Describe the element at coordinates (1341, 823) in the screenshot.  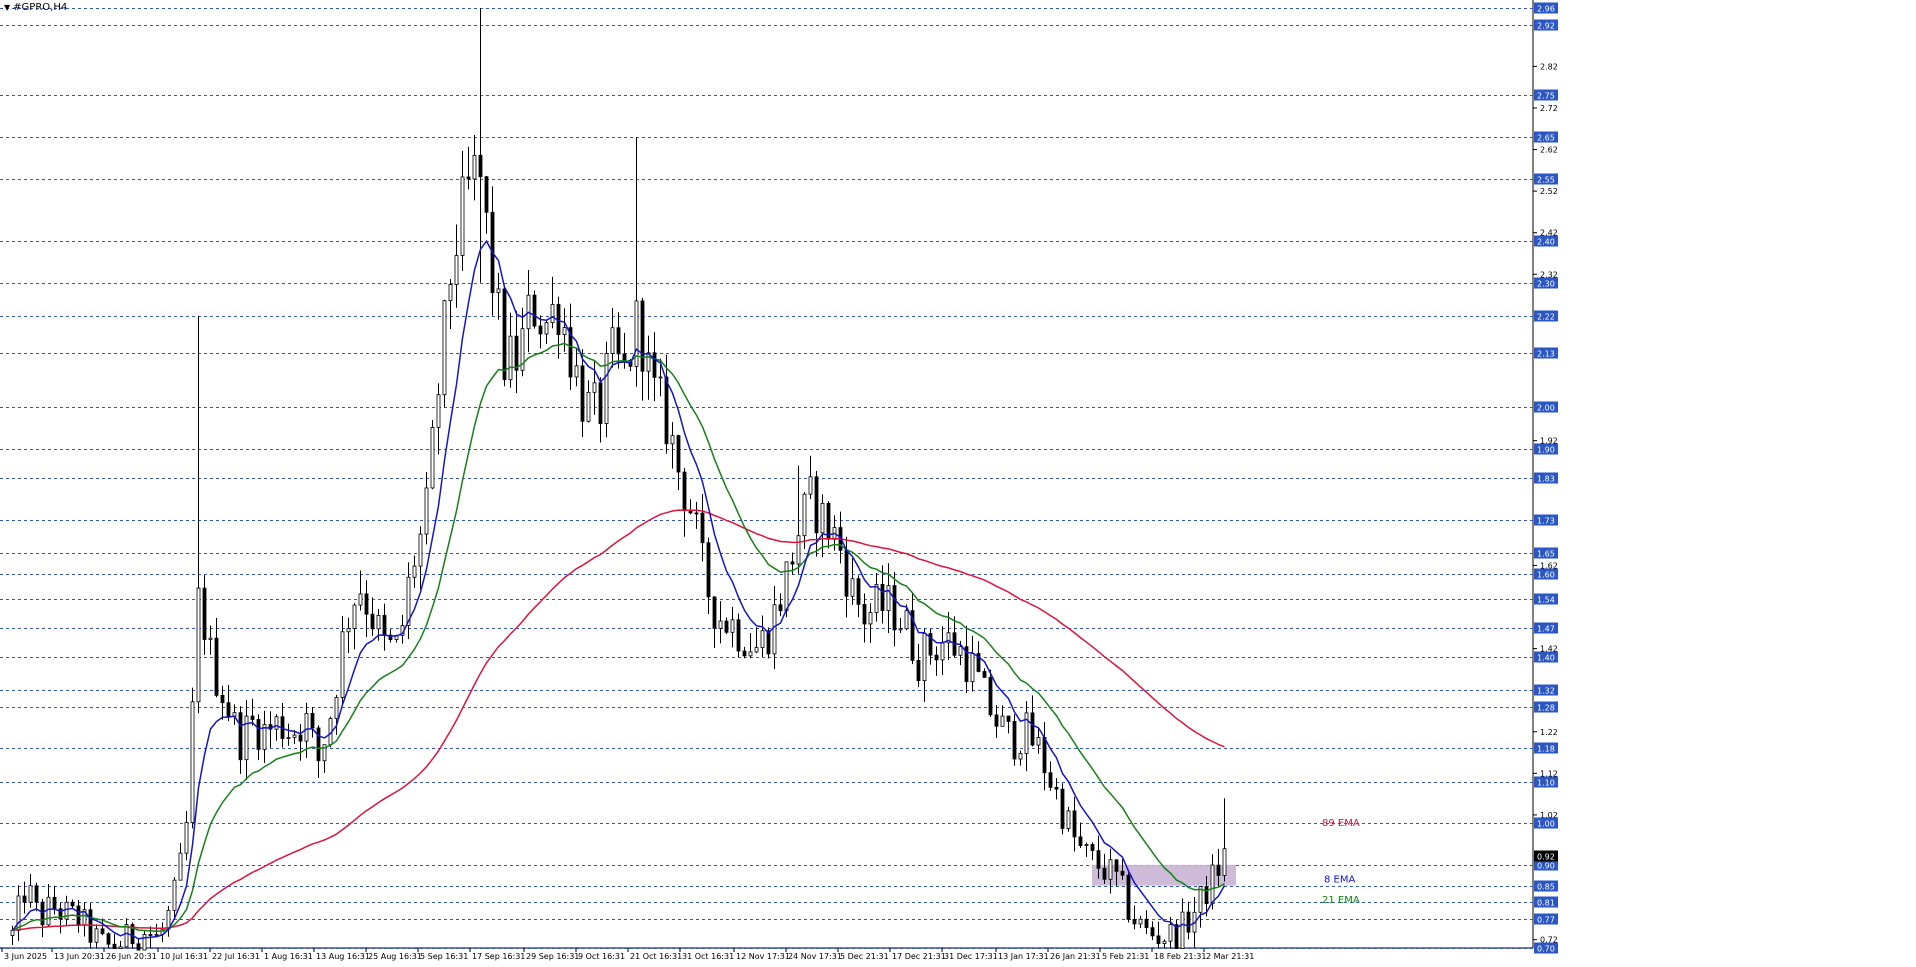
I see `ema-annotation: 89 EMA` at that location.